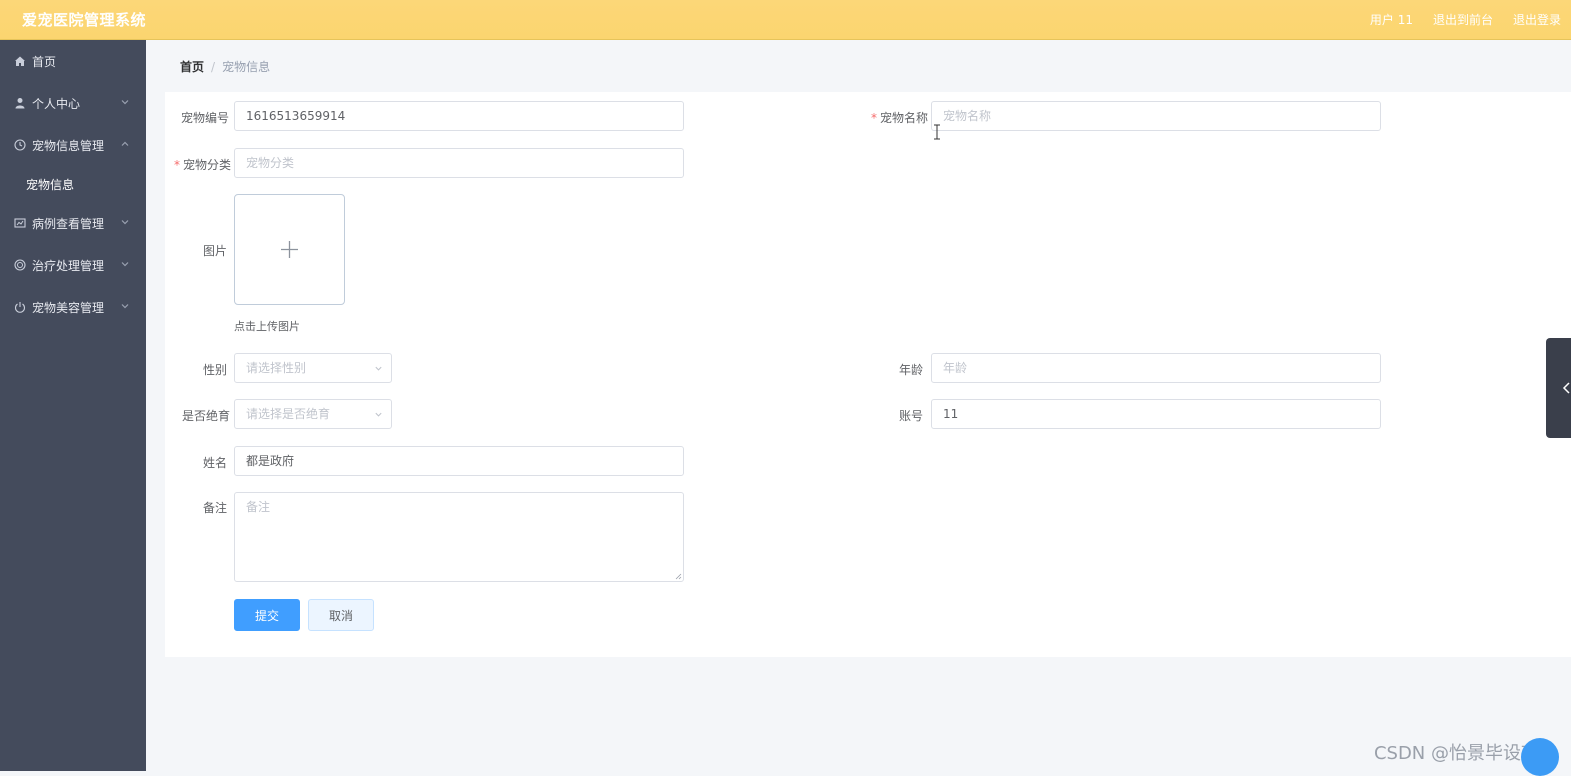 The height and width of the screenshot is (776, 1571). Describe the element at coordinates (911, 370) in the screenshot. I see `age-label: 年龄` at that location.